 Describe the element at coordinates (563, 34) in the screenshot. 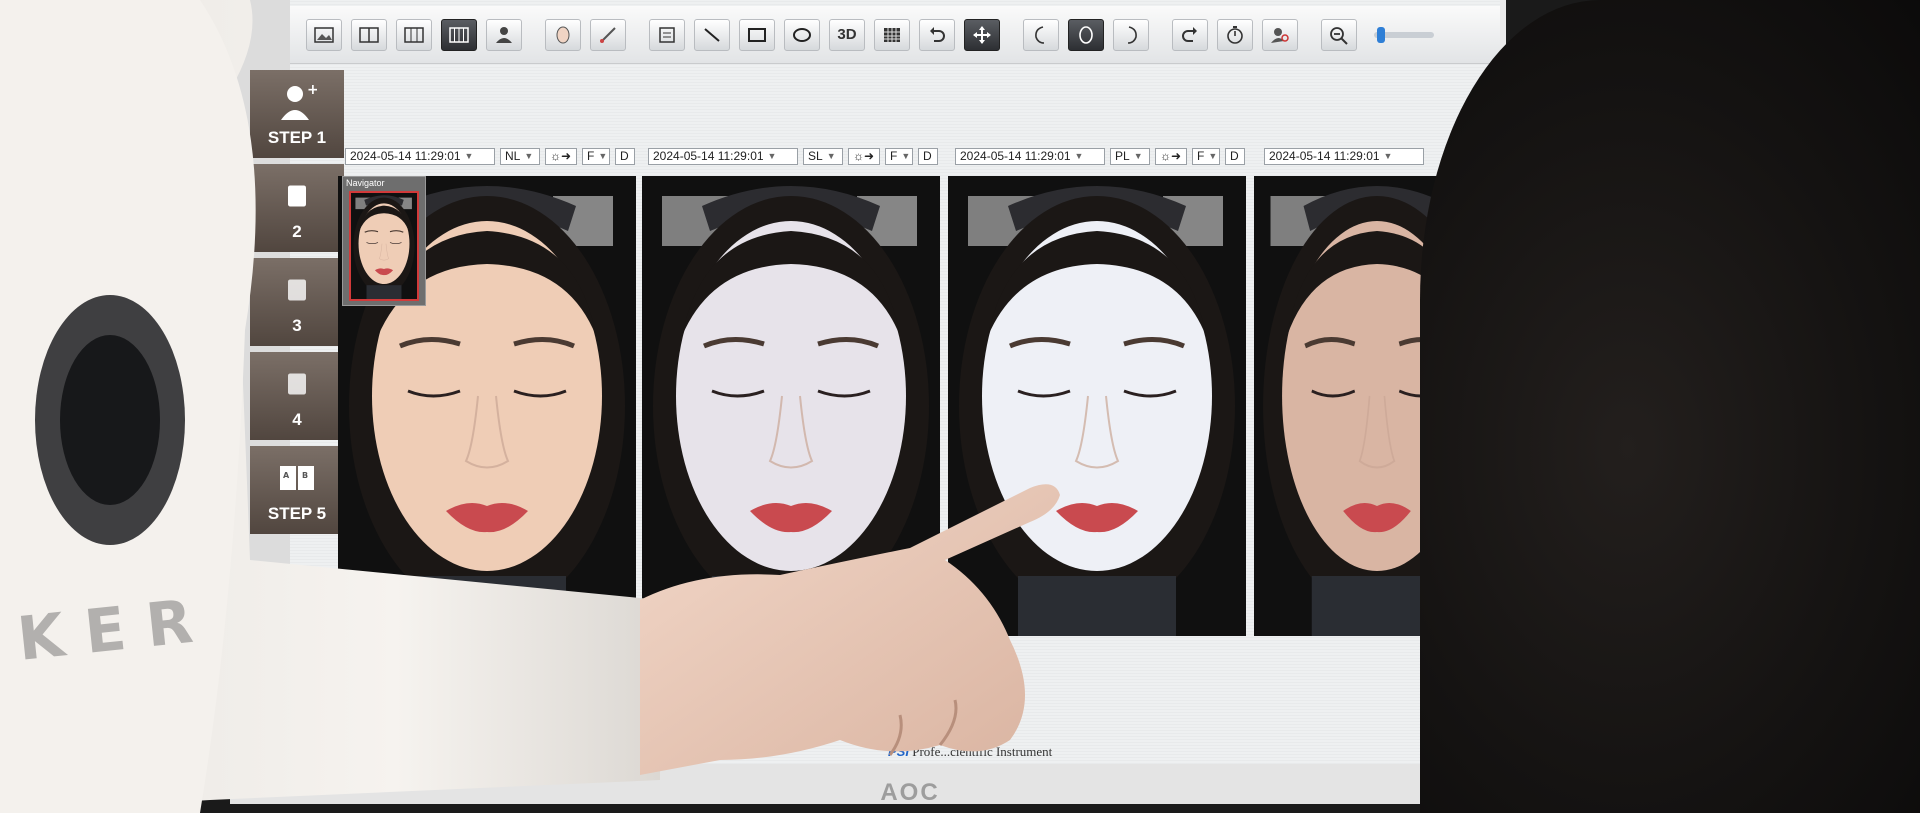

I see `face-icon` at that location.